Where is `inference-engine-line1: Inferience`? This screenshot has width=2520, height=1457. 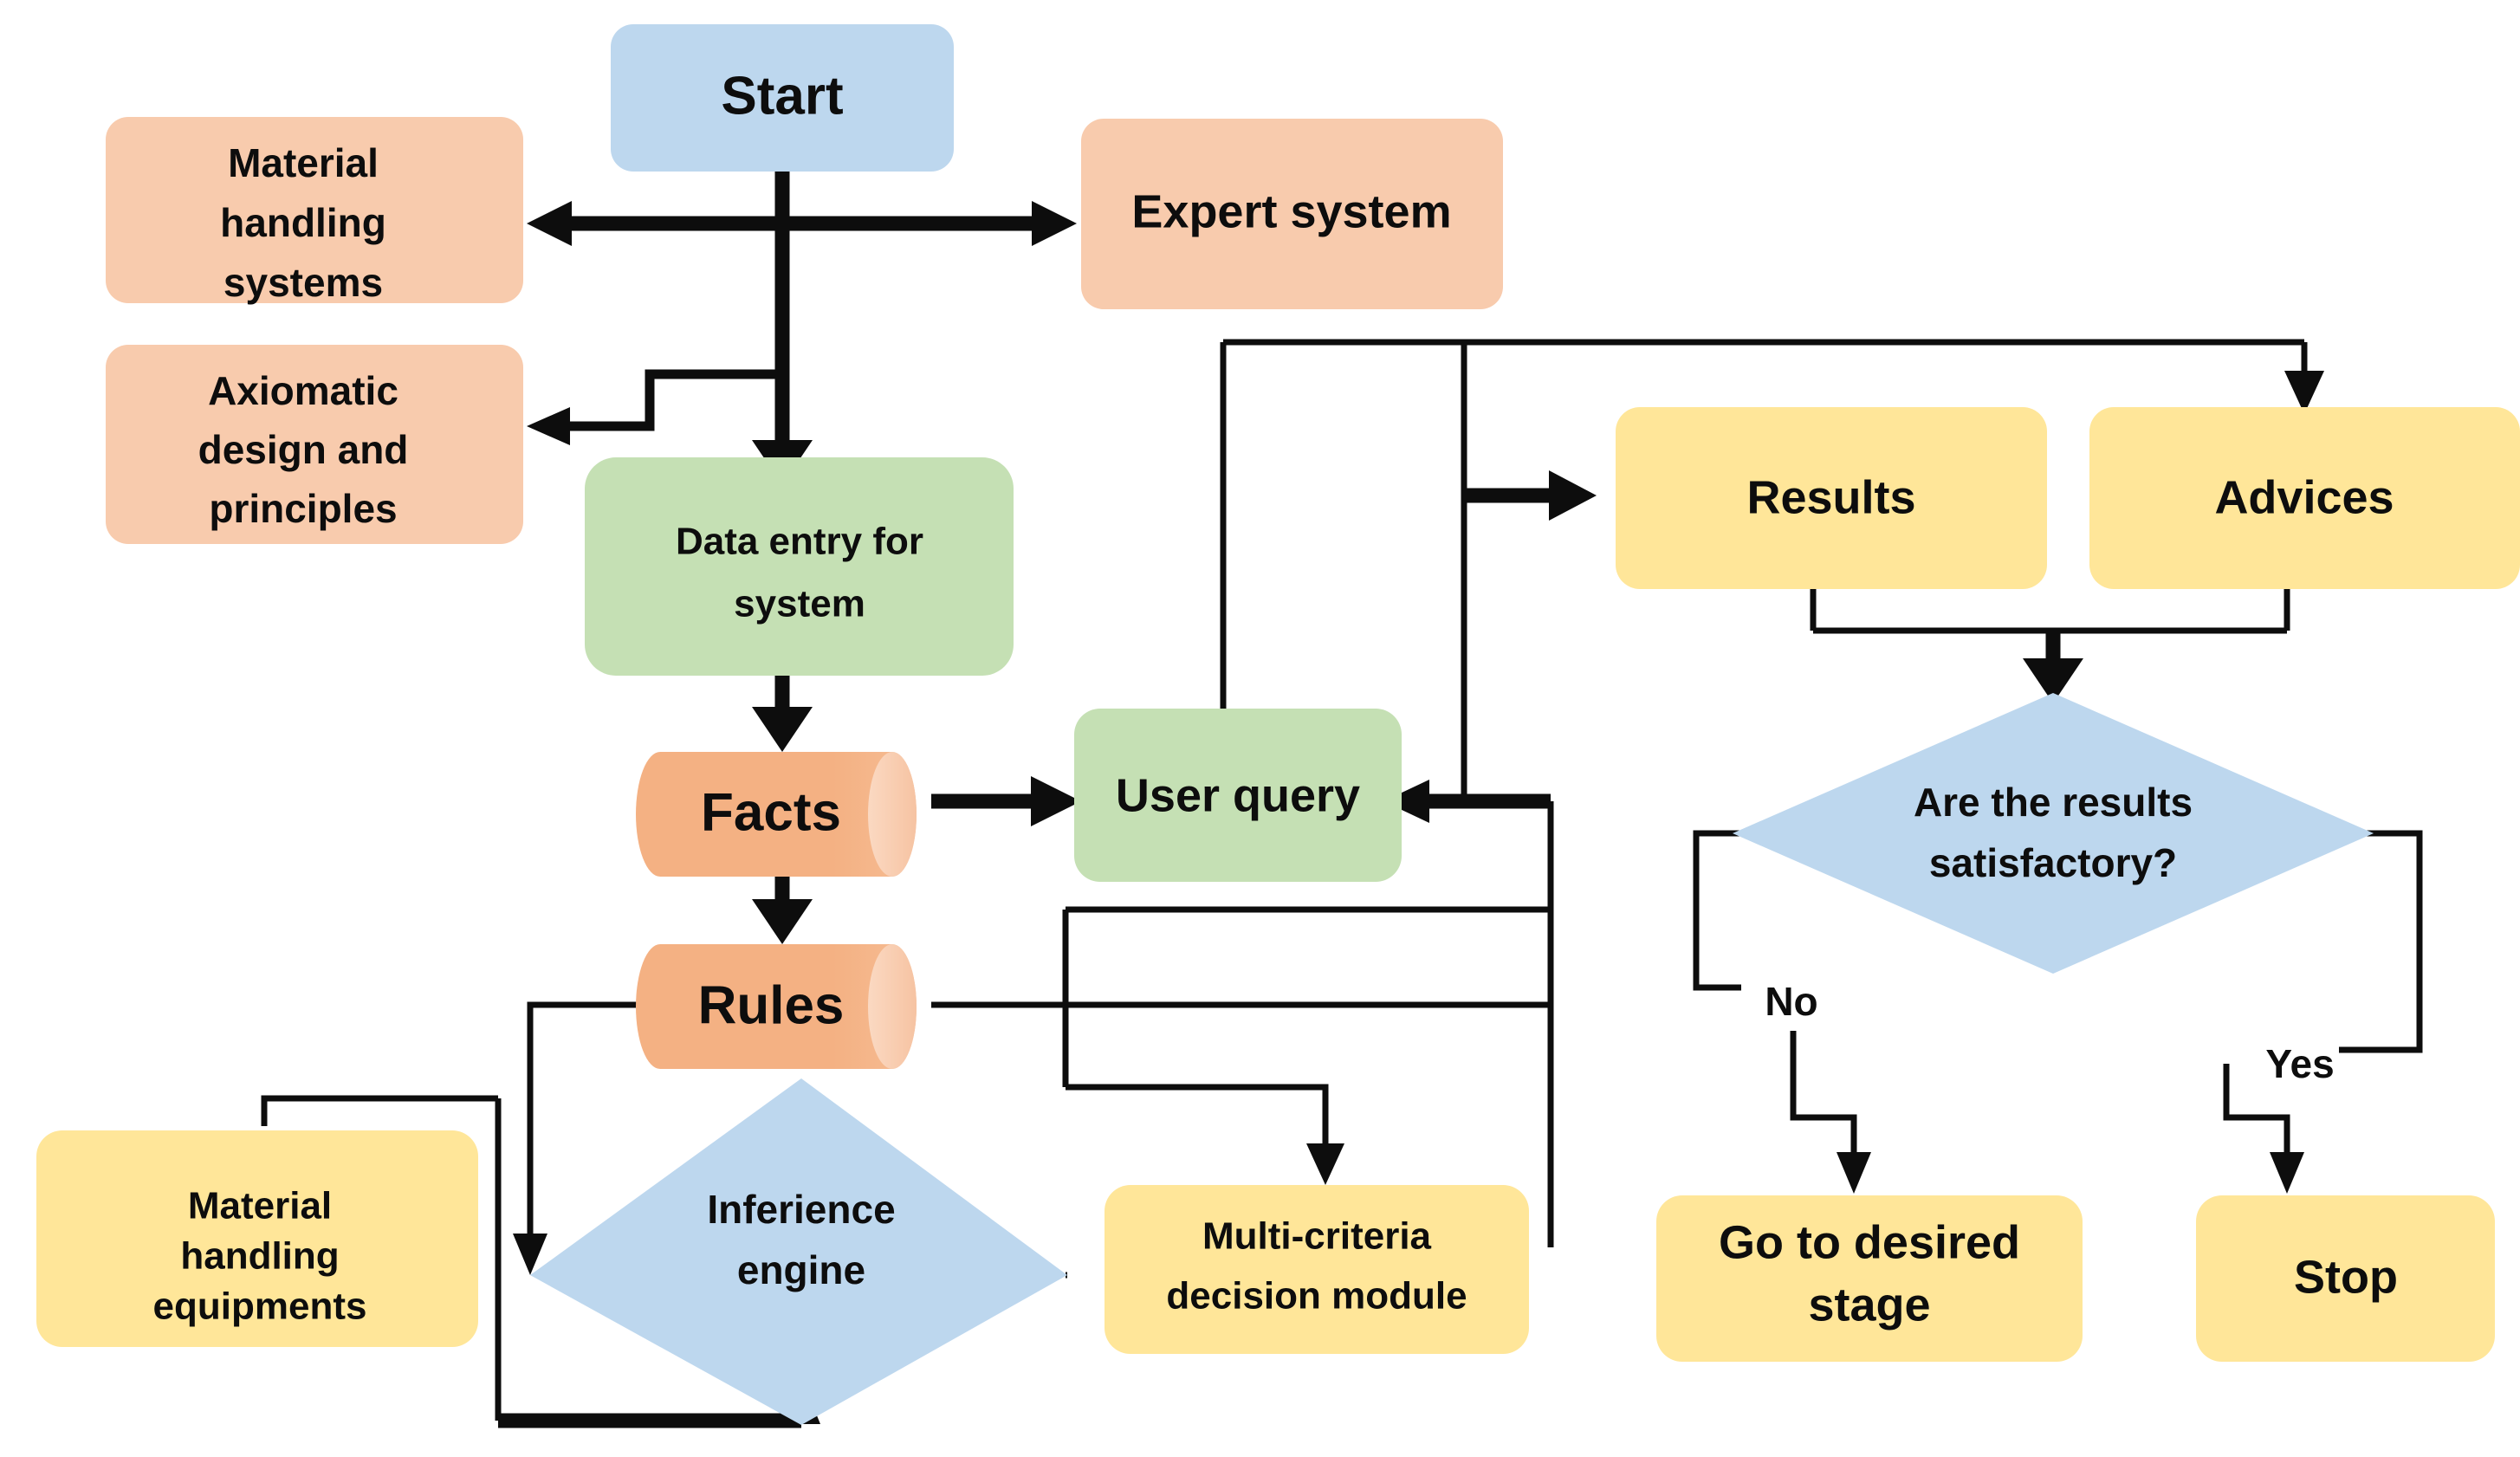
inference-engine-line1: Inferience is located at coordinates (801, 1209).